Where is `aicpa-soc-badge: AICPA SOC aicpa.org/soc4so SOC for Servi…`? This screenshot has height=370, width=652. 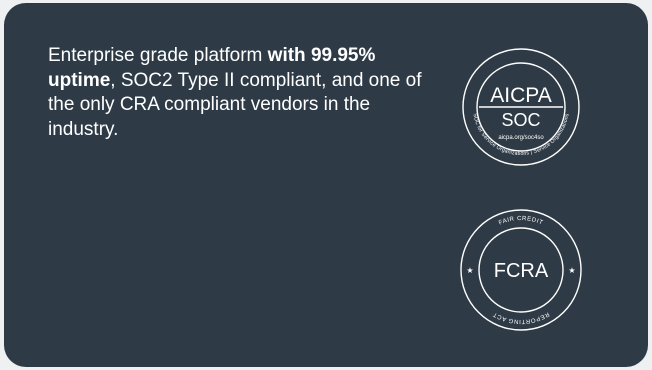
aicpa-soc-badge: AICPA SOC aicpa.org/soc4so SOC for Servi… is located at coordinates (521, 107).